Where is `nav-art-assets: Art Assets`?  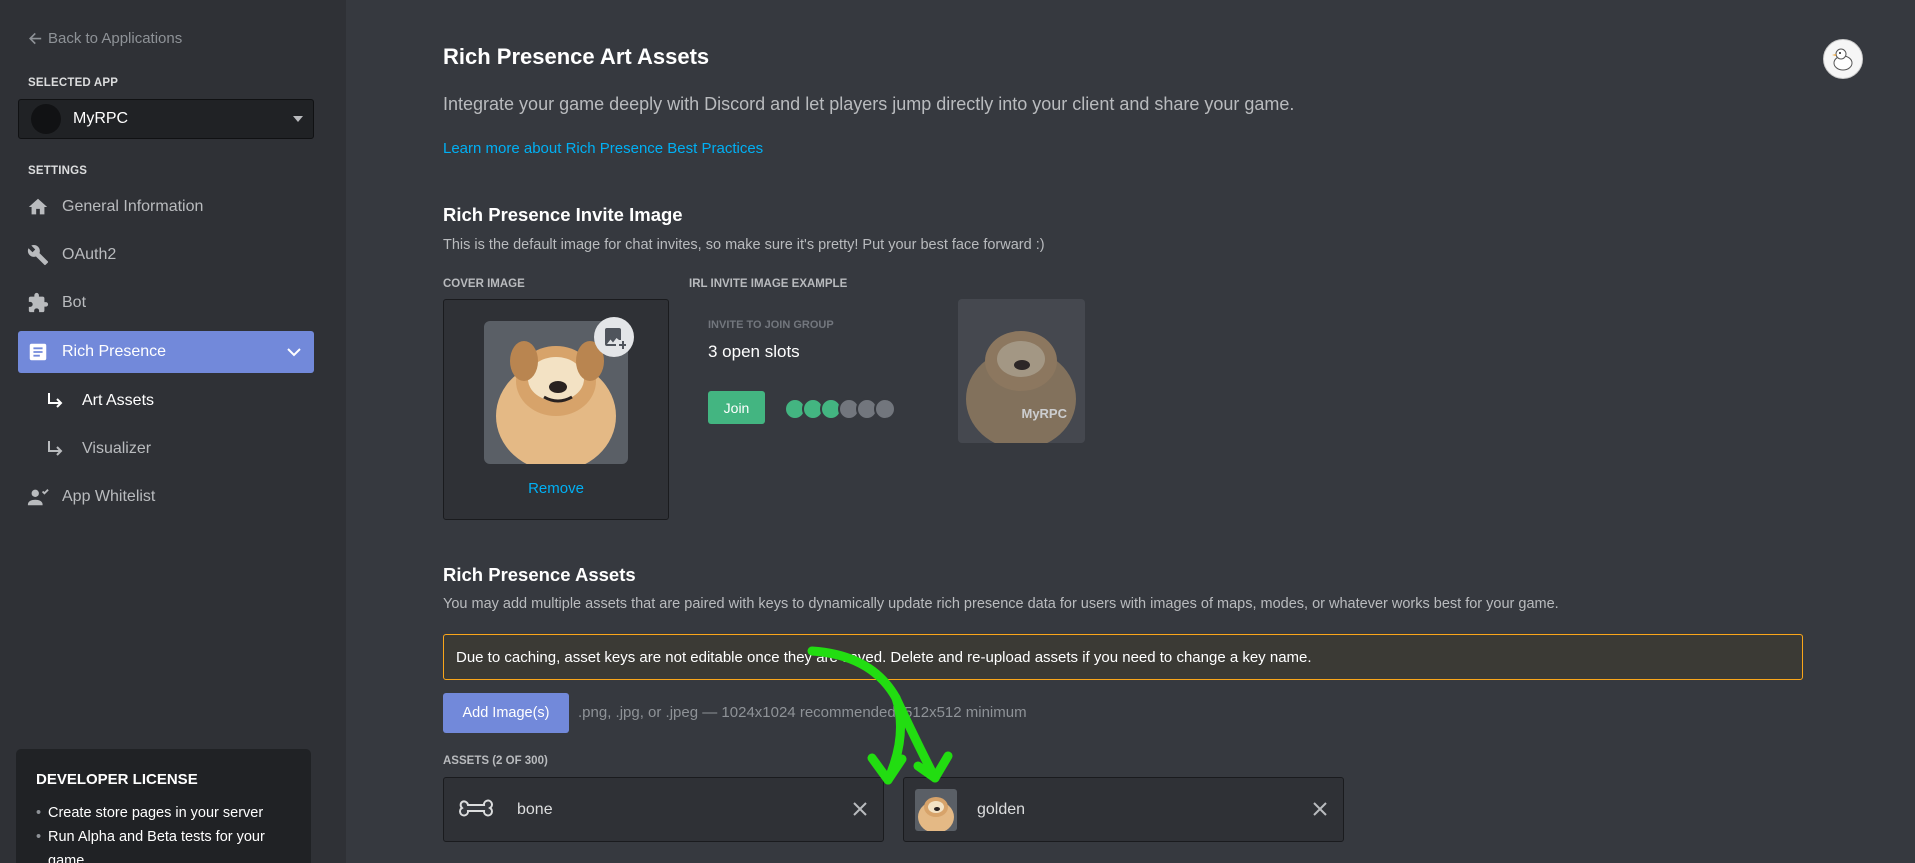 nav-art-assets: Art Assets is located at coordinates (100, 401).